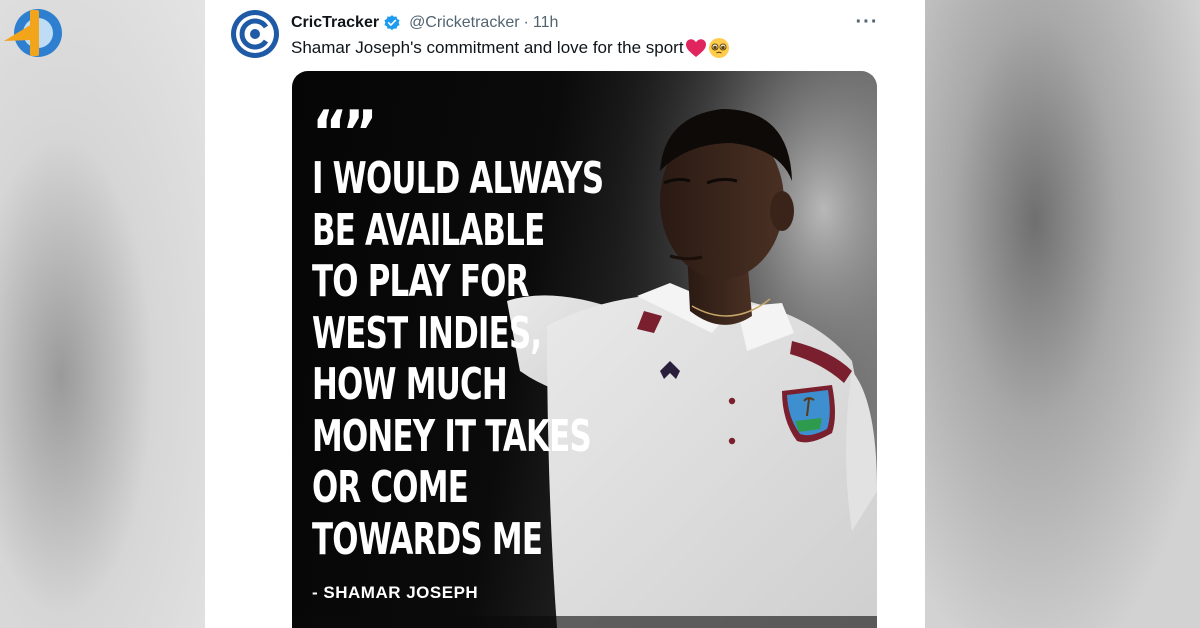 This screenshot has height=628, width=1200. Describe the element at coordinates (335, 23) in the screenshot. I see `display-name: CricTracker` at that location.